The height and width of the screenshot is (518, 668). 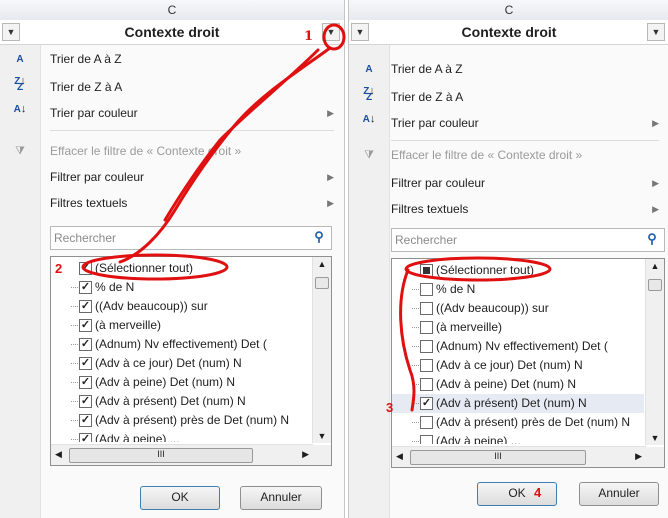 What do you see at coordinates (518, 327) in the screenshot?
I see `list-item: (à merveille)` at bounding box center [518, 327].